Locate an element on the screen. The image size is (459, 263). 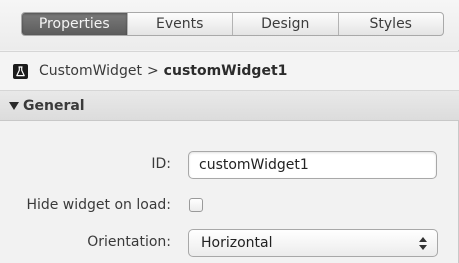
hide-on-load-checkbox is located at coordinates (196, 205).